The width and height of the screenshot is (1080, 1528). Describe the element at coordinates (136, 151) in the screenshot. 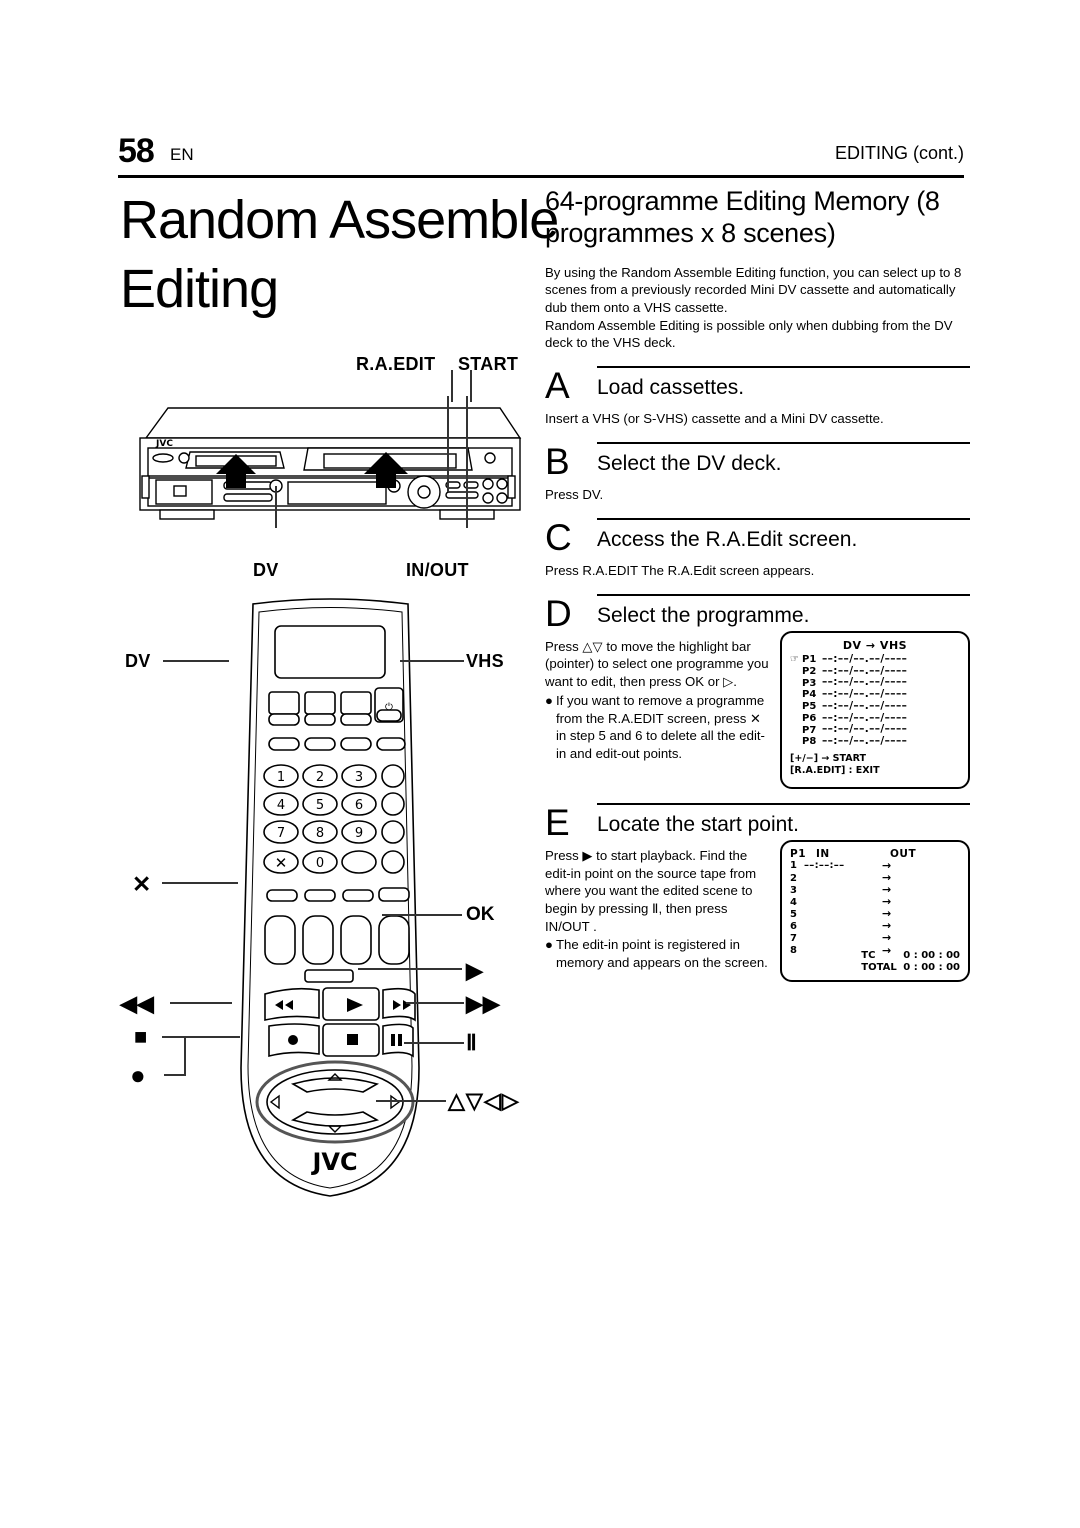

I see `page-number: 58` at that location.